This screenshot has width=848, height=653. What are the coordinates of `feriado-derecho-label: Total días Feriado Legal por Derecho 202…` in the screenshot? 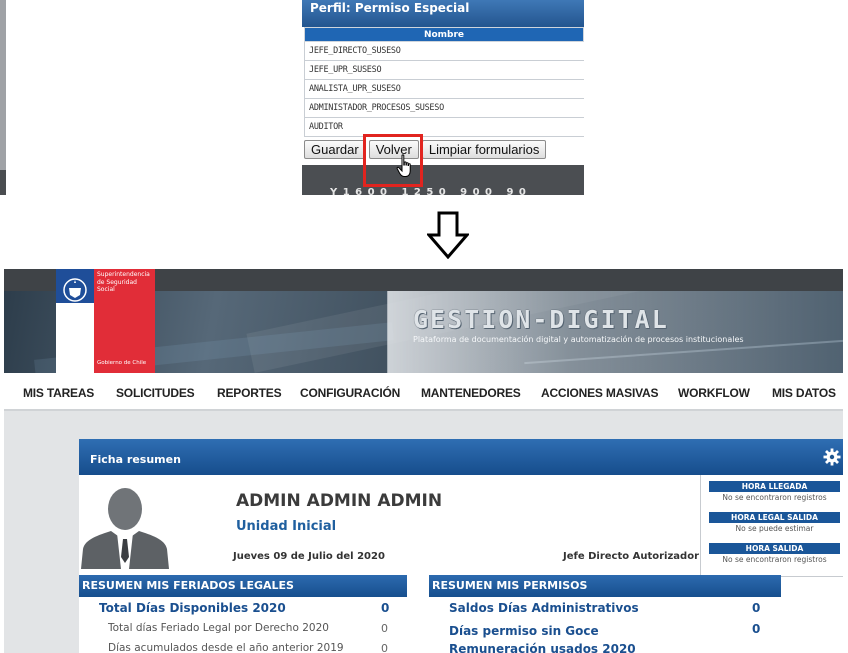 It's located at (218, 628).